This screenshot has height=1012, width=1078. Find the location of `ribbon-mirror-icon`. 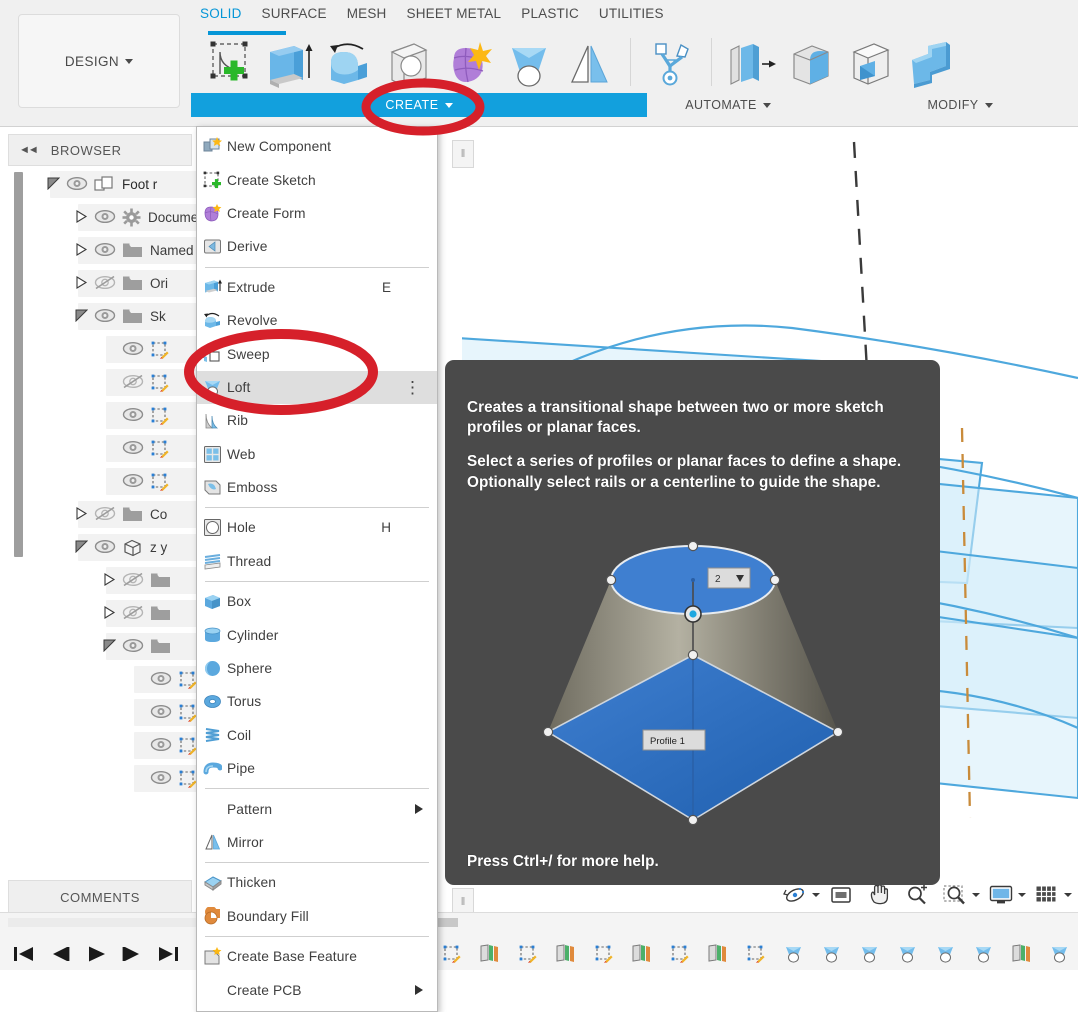

ribbon-mirror-icon is located at coordinates (589, 64).